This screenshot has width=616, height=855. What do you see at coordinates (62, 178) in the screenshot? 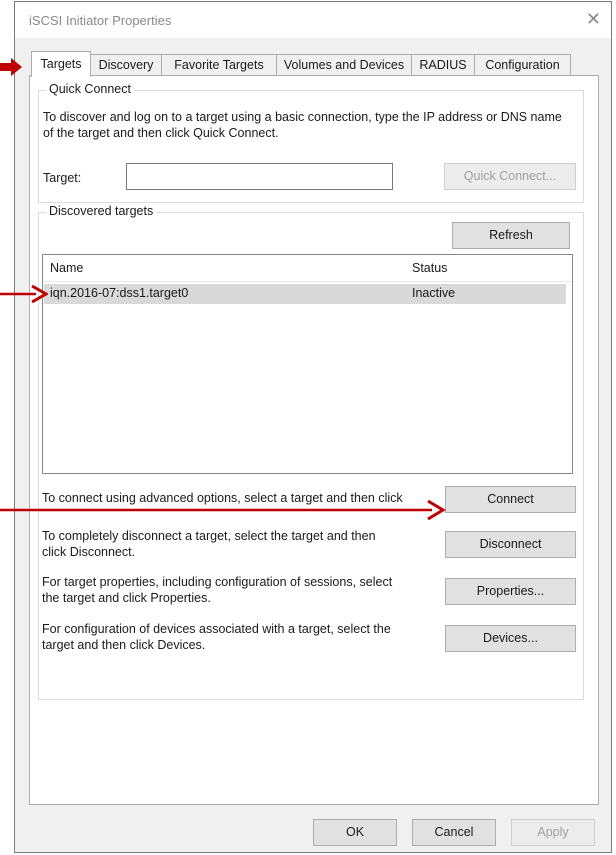
I see `target-label: Target:` at bounding box center [62, 178].